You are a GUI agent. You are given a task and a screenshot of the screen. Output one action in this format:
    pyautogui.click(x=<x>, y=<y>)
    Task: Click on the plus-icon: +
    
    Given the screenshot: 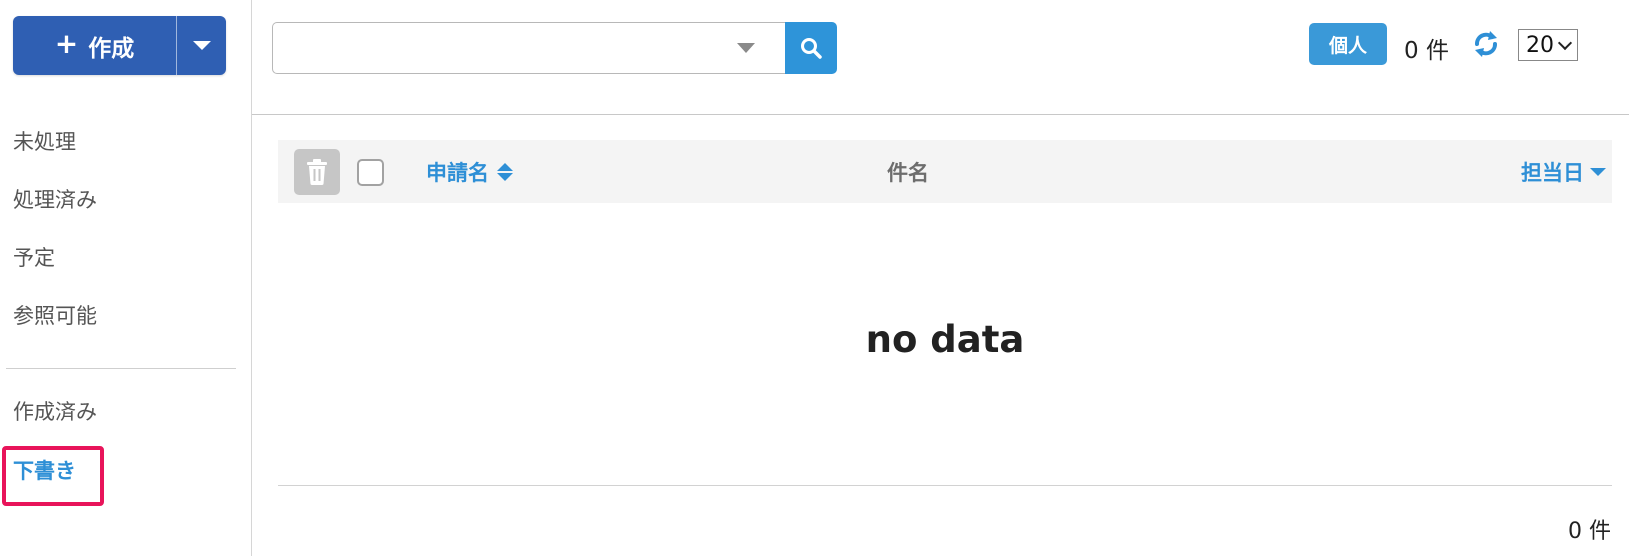 What is the action you would take?
    pyautogui.click(x=66, y=43)
    